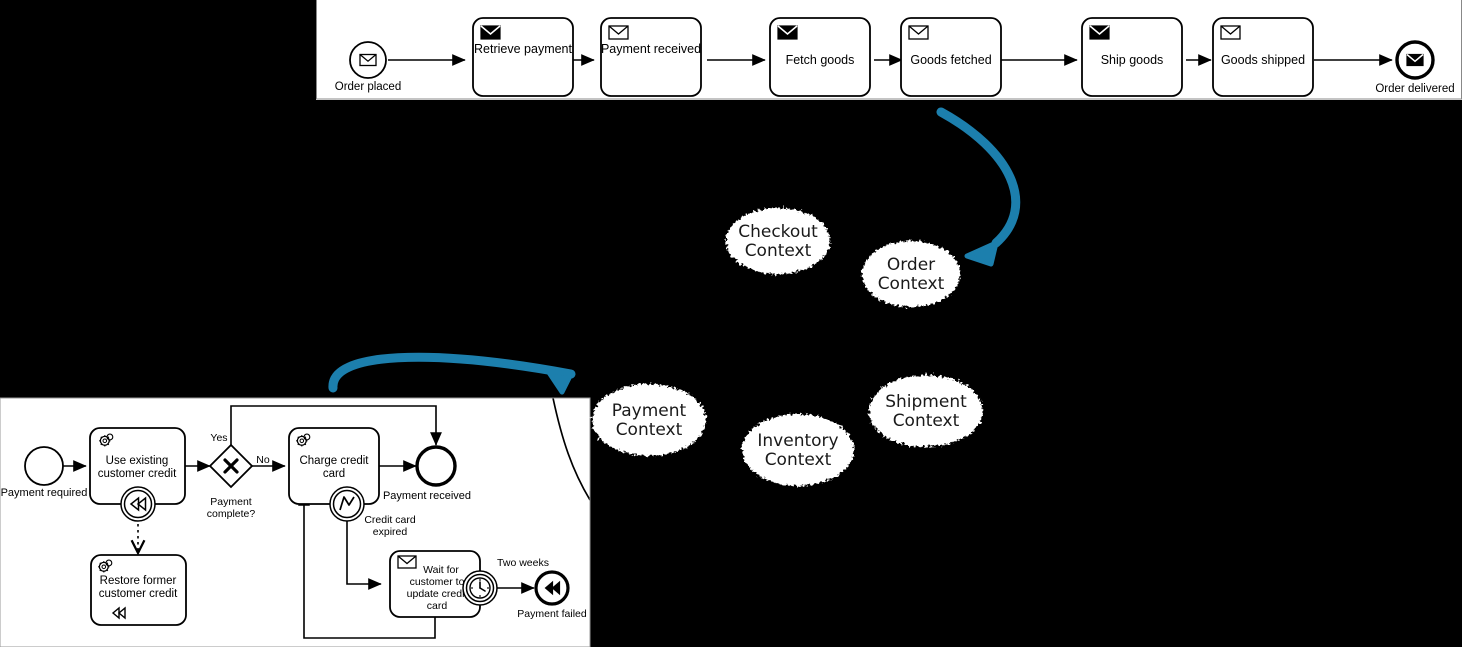 Image resolution: width=1462 pixels, height=647 pixels. What do you see at coordinates (950, 60) in the screenshot?
I see `task-label-line1: Goods fetched` at bounding box center [950, 60].